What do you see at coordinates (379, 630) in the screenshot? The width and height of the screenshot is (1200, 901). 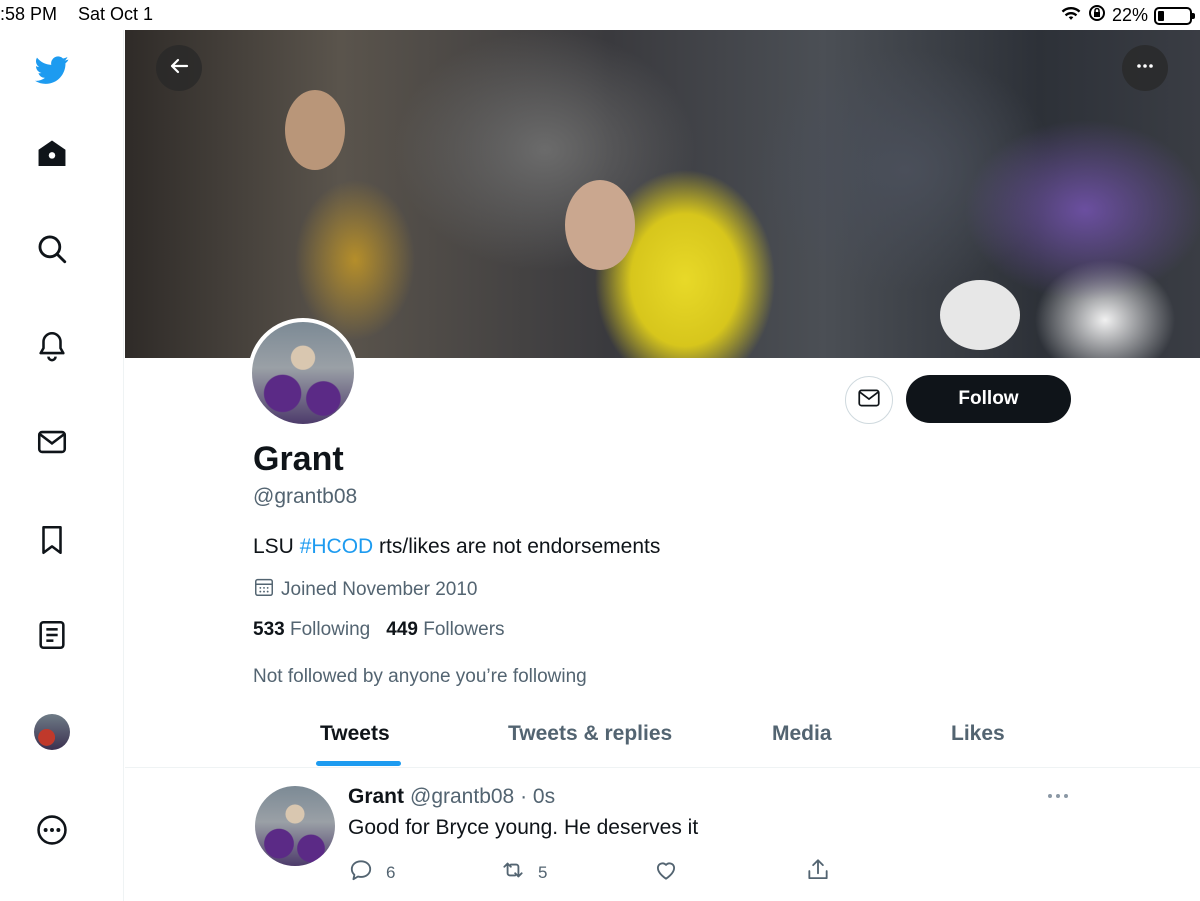 I see `follow-stats: 533 Following 449 Followers` at bounding box center [379, 630].